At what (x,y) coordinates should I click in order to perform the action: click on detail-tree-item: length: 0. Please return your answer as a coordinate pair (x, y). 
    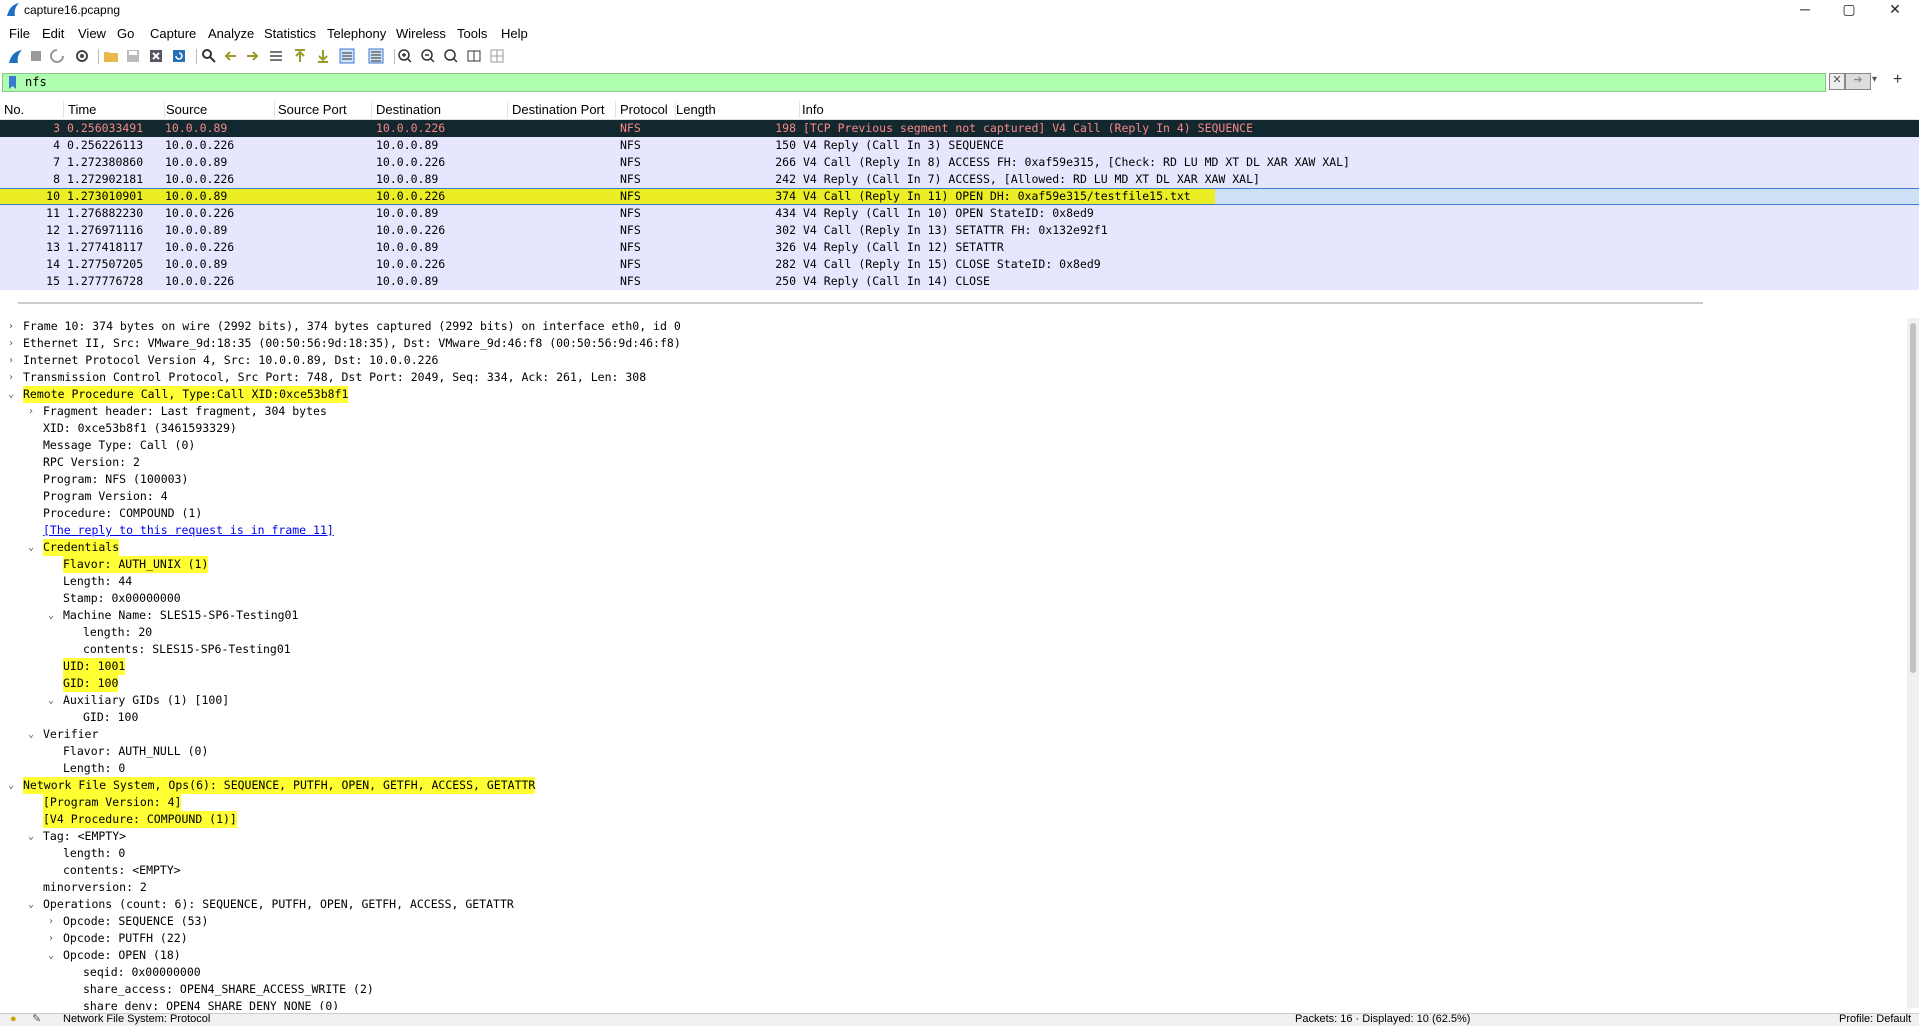
    Looking at the image, I should click on (951, 853).